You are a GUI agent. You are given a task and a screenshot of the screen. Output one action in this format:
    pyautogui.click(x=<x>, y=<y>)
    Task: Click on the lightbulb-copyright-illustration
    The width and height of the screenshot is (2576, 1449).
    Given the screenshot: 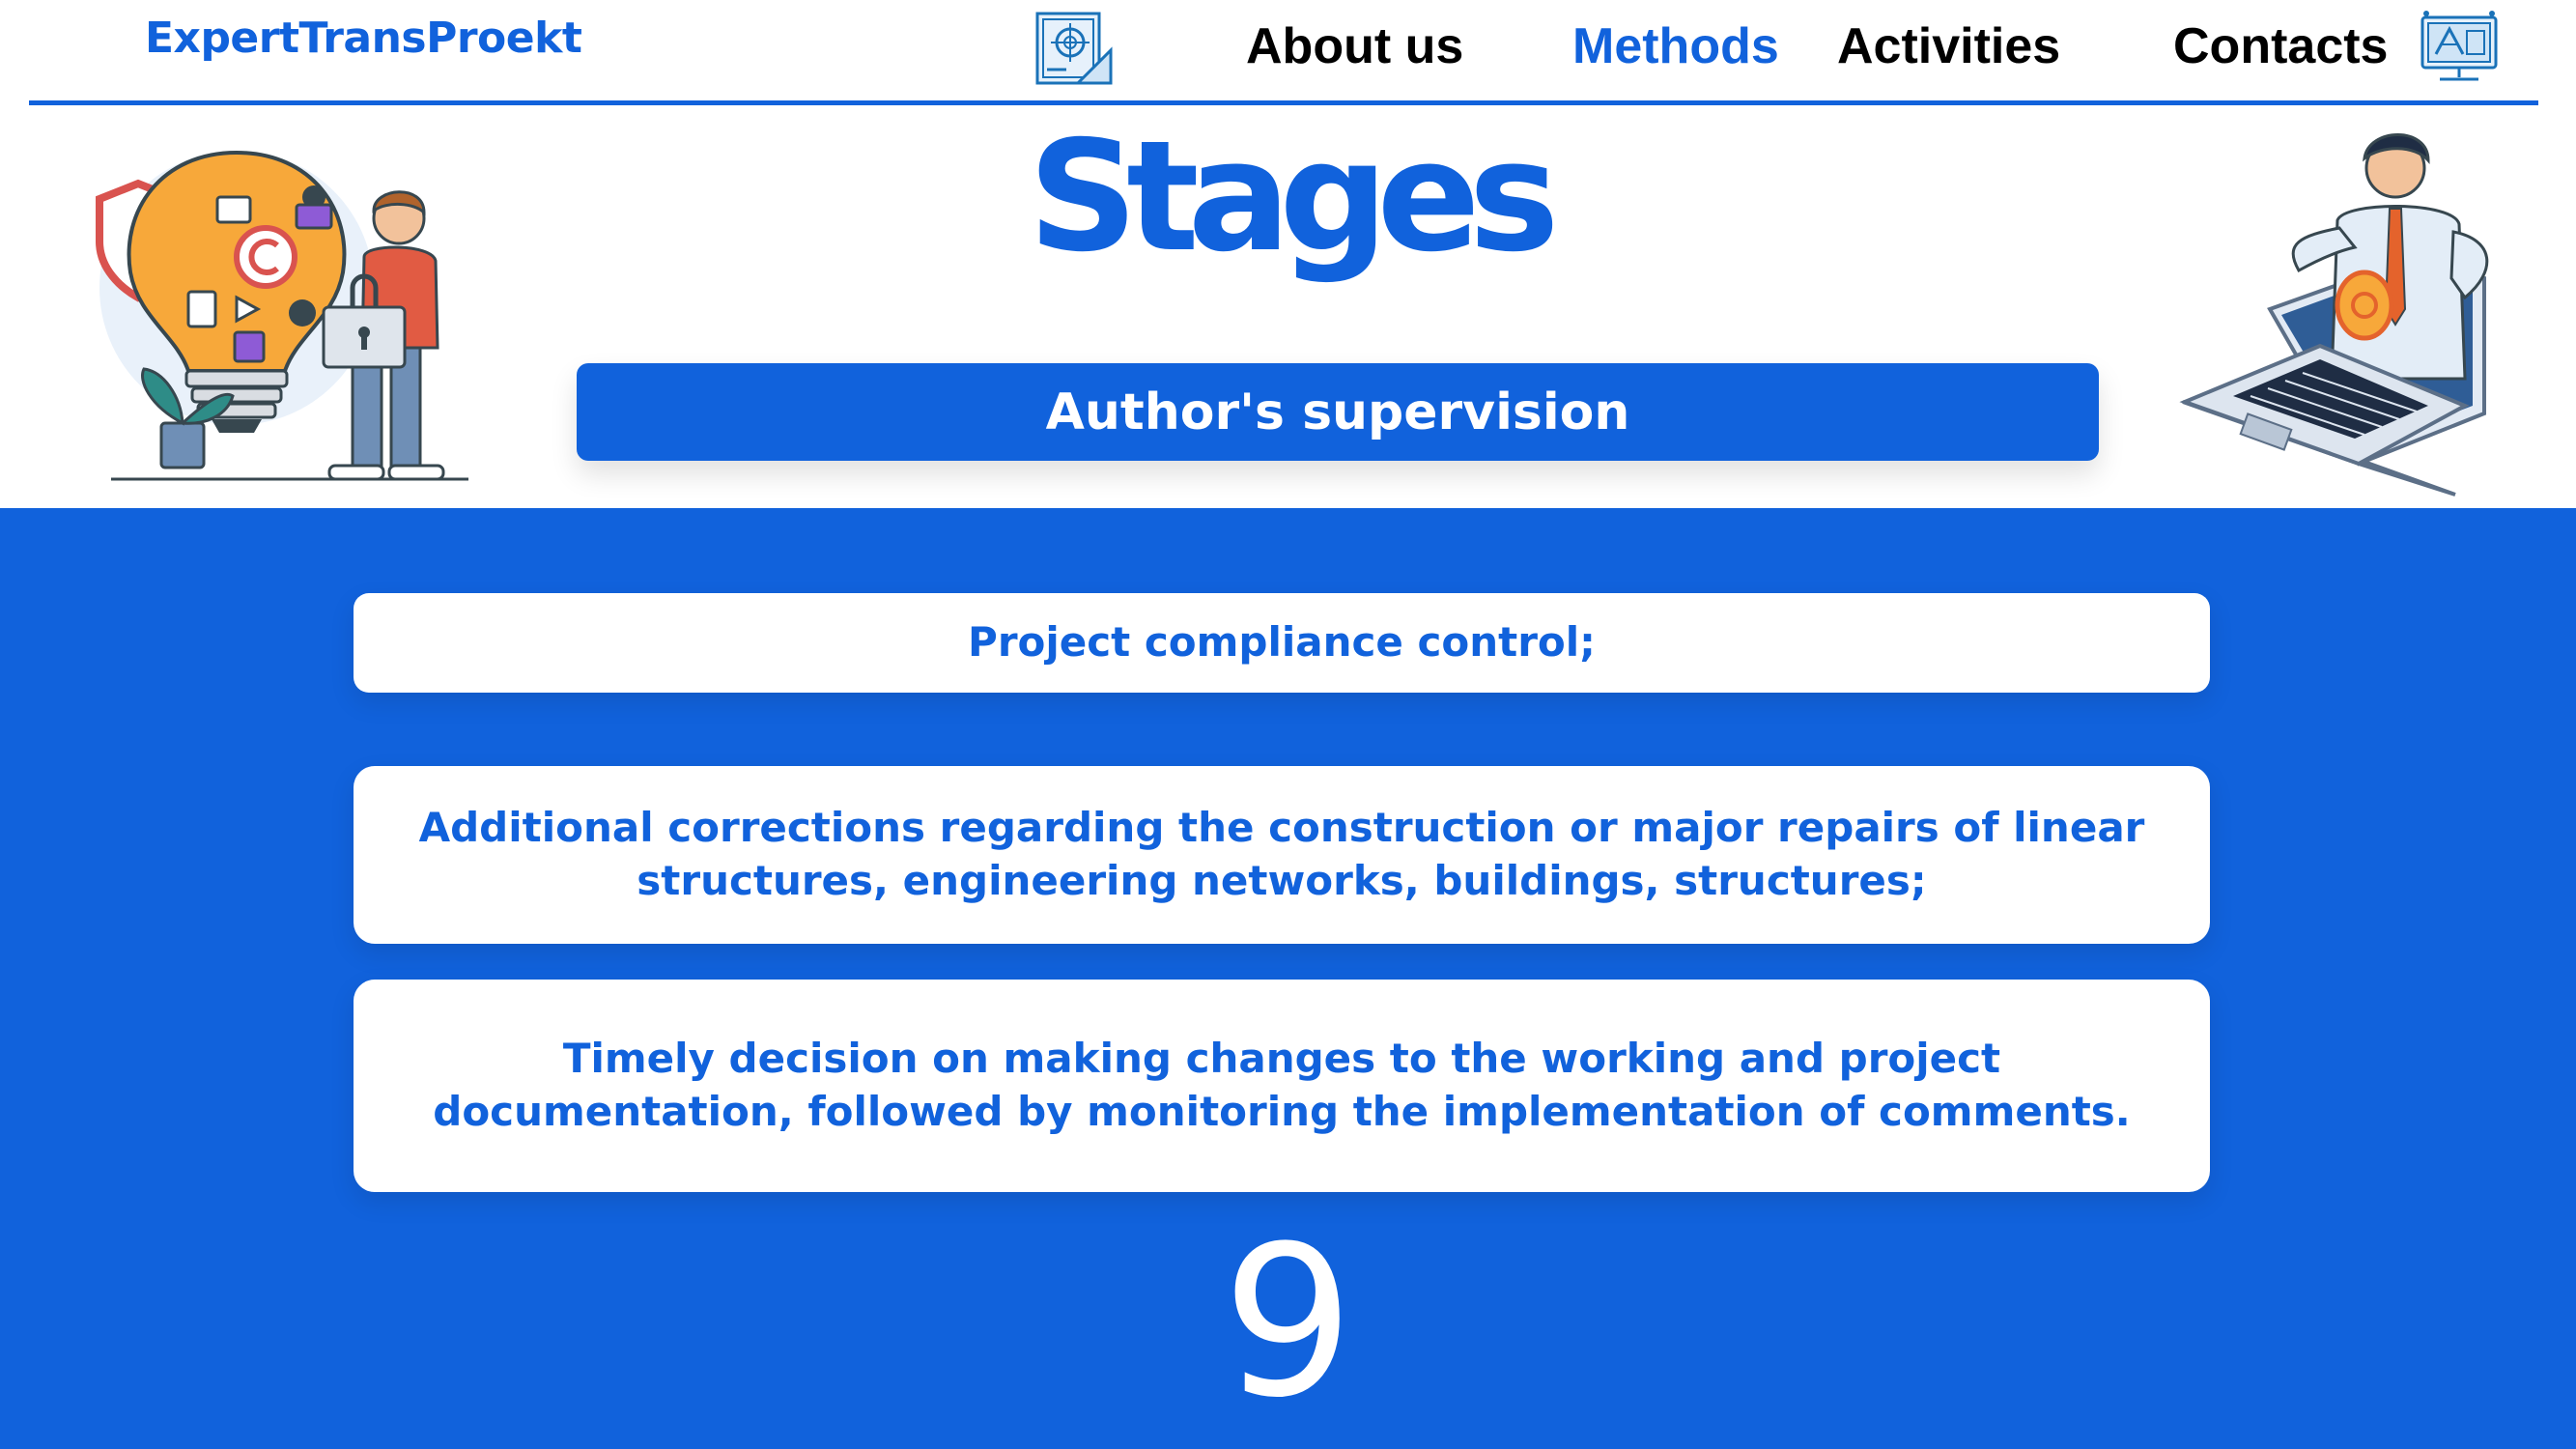 What is the action you would take?
    pyautogui.click(x=282, y=315)
    